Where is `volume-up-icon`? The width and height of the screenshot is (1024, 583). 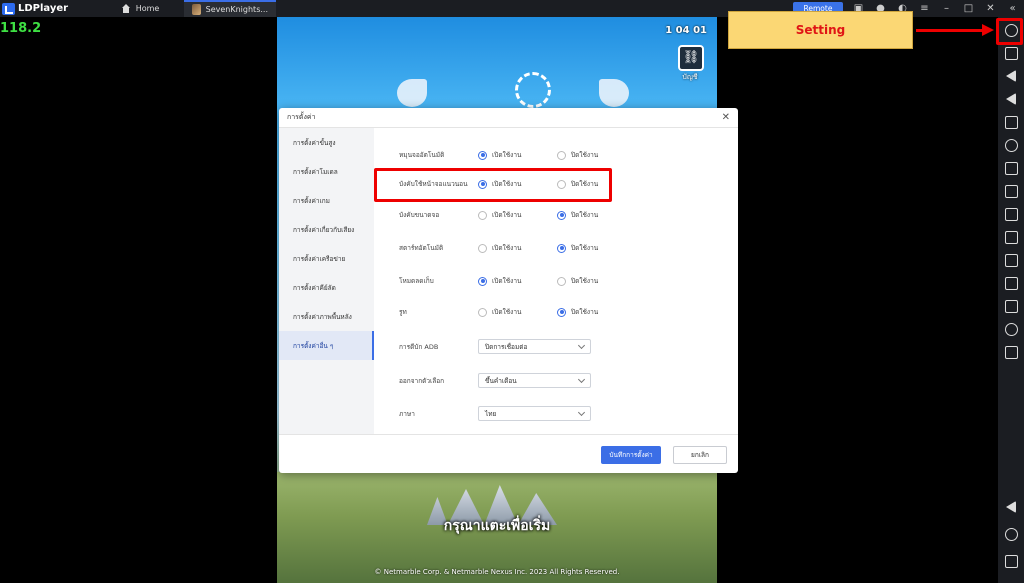
volume-up-icon is located at coordinates (1011, 76).